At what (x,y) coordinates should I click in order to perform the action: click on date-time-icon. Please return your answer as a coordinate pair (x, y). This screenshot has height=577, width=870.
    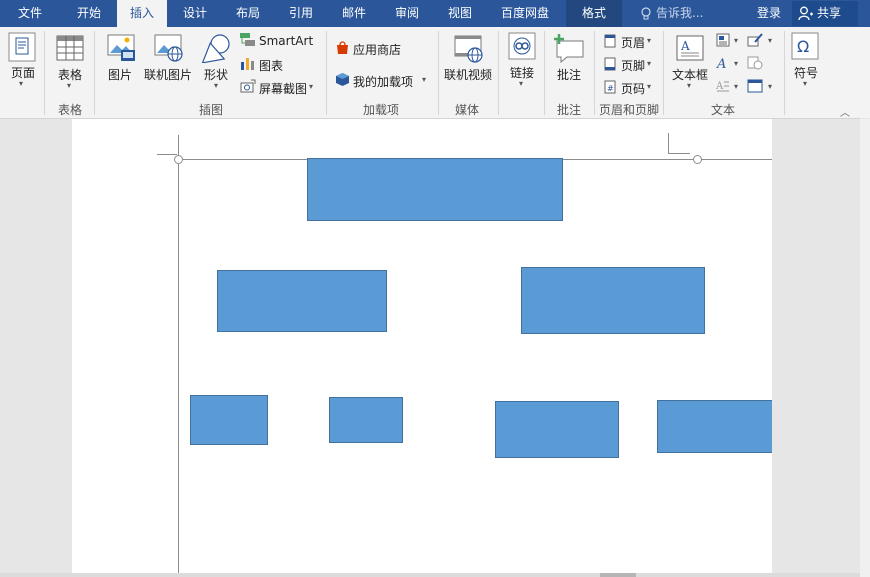
    Looking at the image, I should click on (755, 63).